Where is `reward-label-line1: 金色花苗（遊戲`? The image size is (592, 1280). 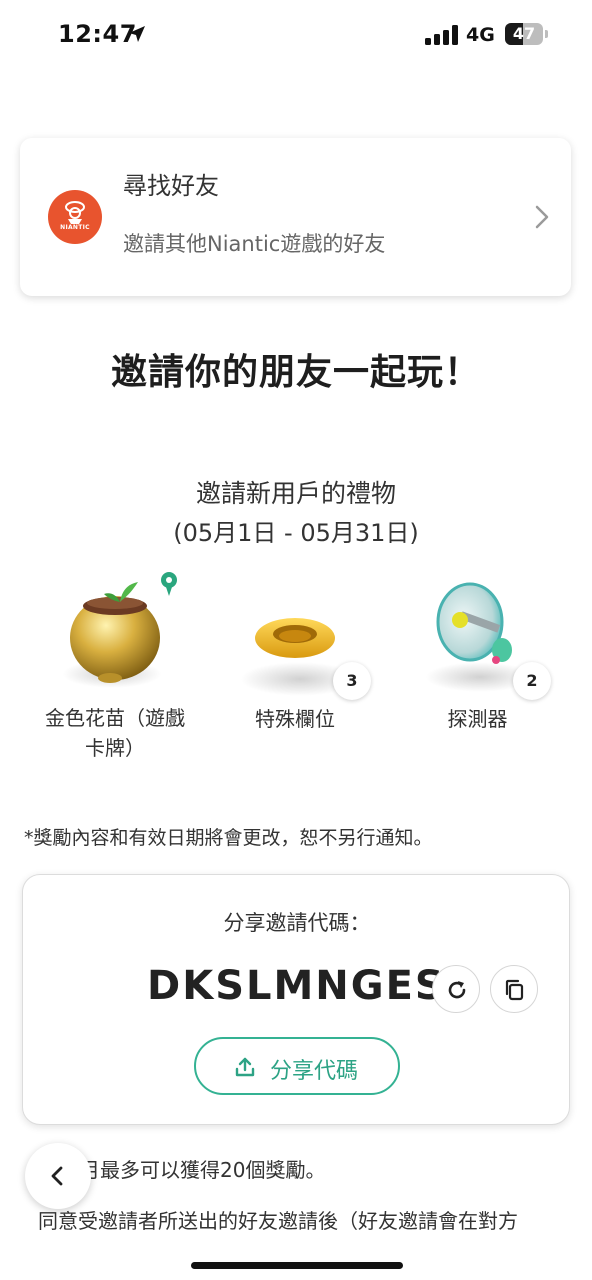
reward-label-line1: 金色花苗（遊戲 is located at coordinates (115, 718).